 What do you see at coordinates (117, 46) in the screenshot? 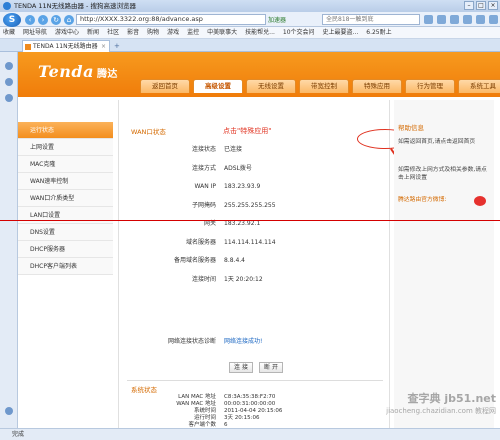
I see `new-tab-button: +` at bounding box center [117, 46].